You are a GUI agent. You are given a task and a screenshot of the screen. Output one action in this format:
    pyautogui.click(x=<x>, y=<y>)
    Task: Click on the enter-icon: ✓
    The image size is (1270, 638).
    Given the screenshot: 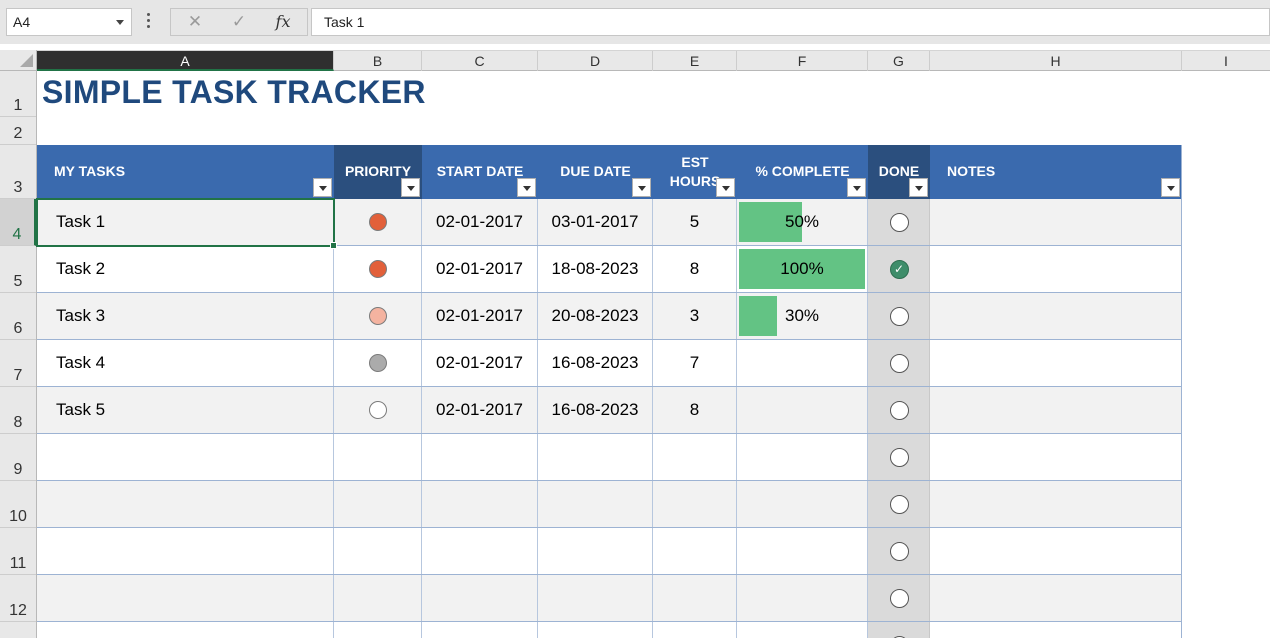 What is the action you would take?
    pyautogui.click(x=239, y=22)
    